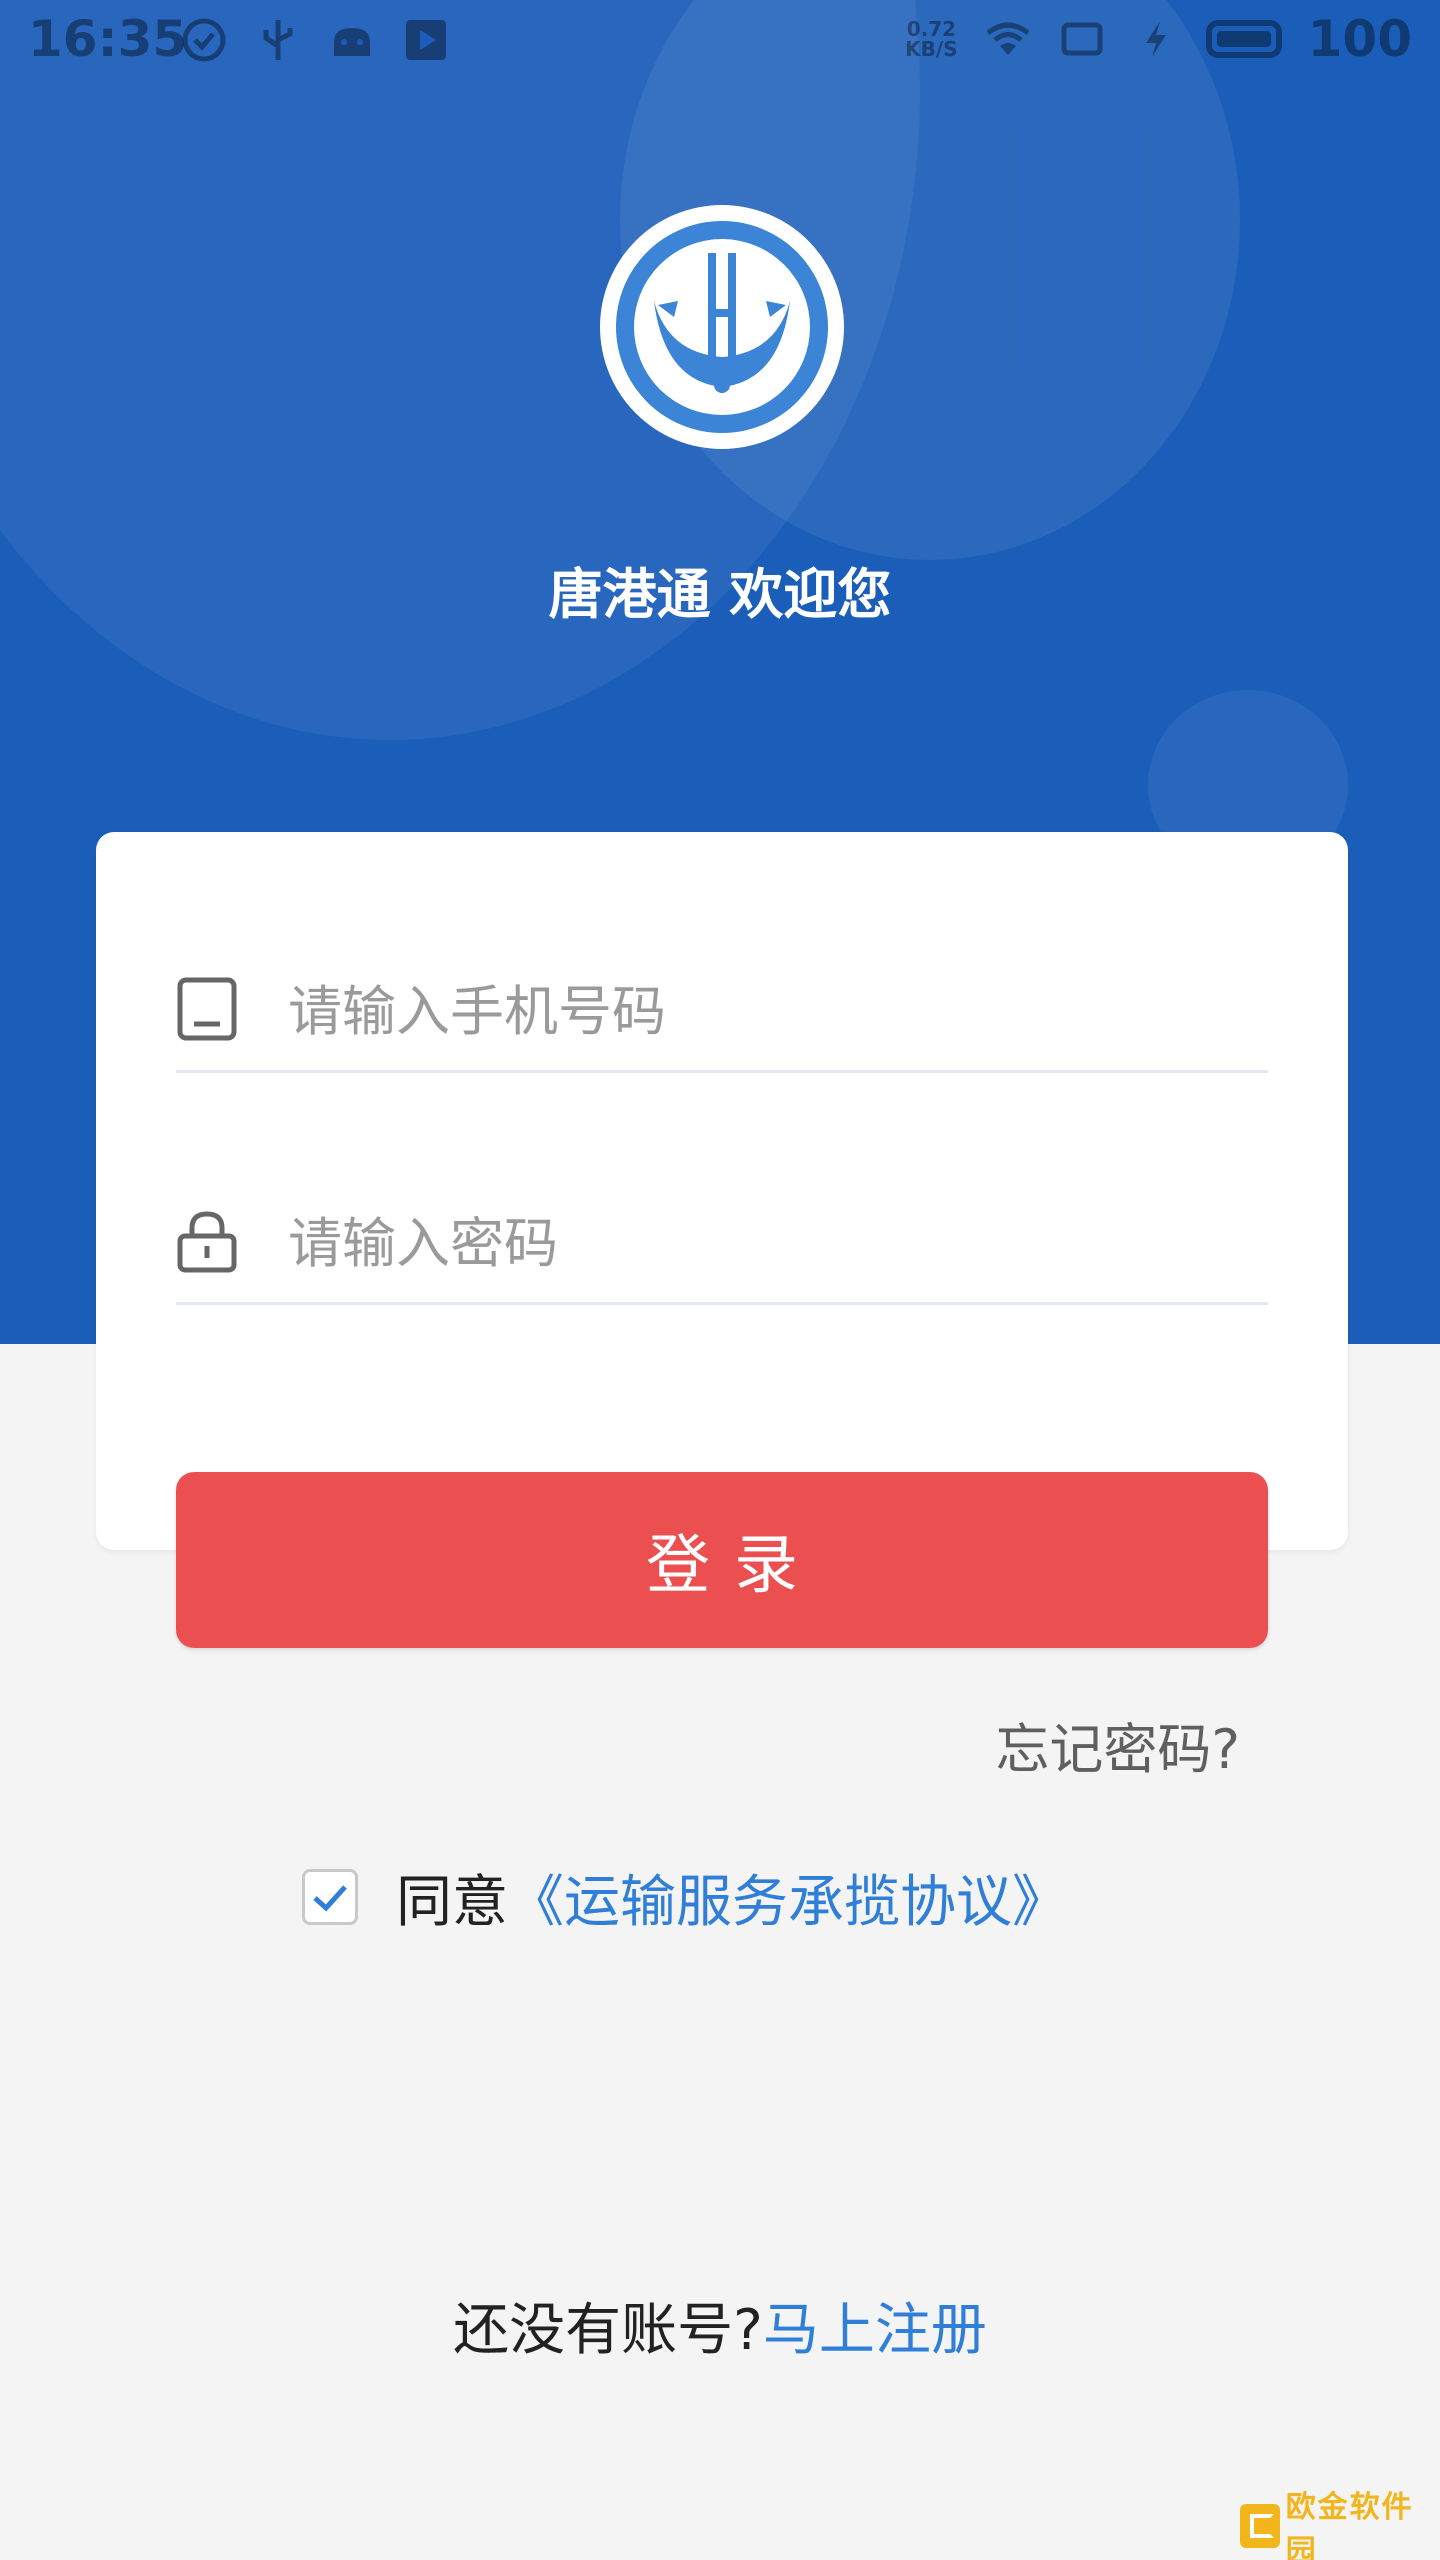 The height and width of the screenshot is (2560, 1440). Describe the element at coordinates (1349, 2525) in the screenshot. I see `watermark-text: 欧金软件园` at that location.